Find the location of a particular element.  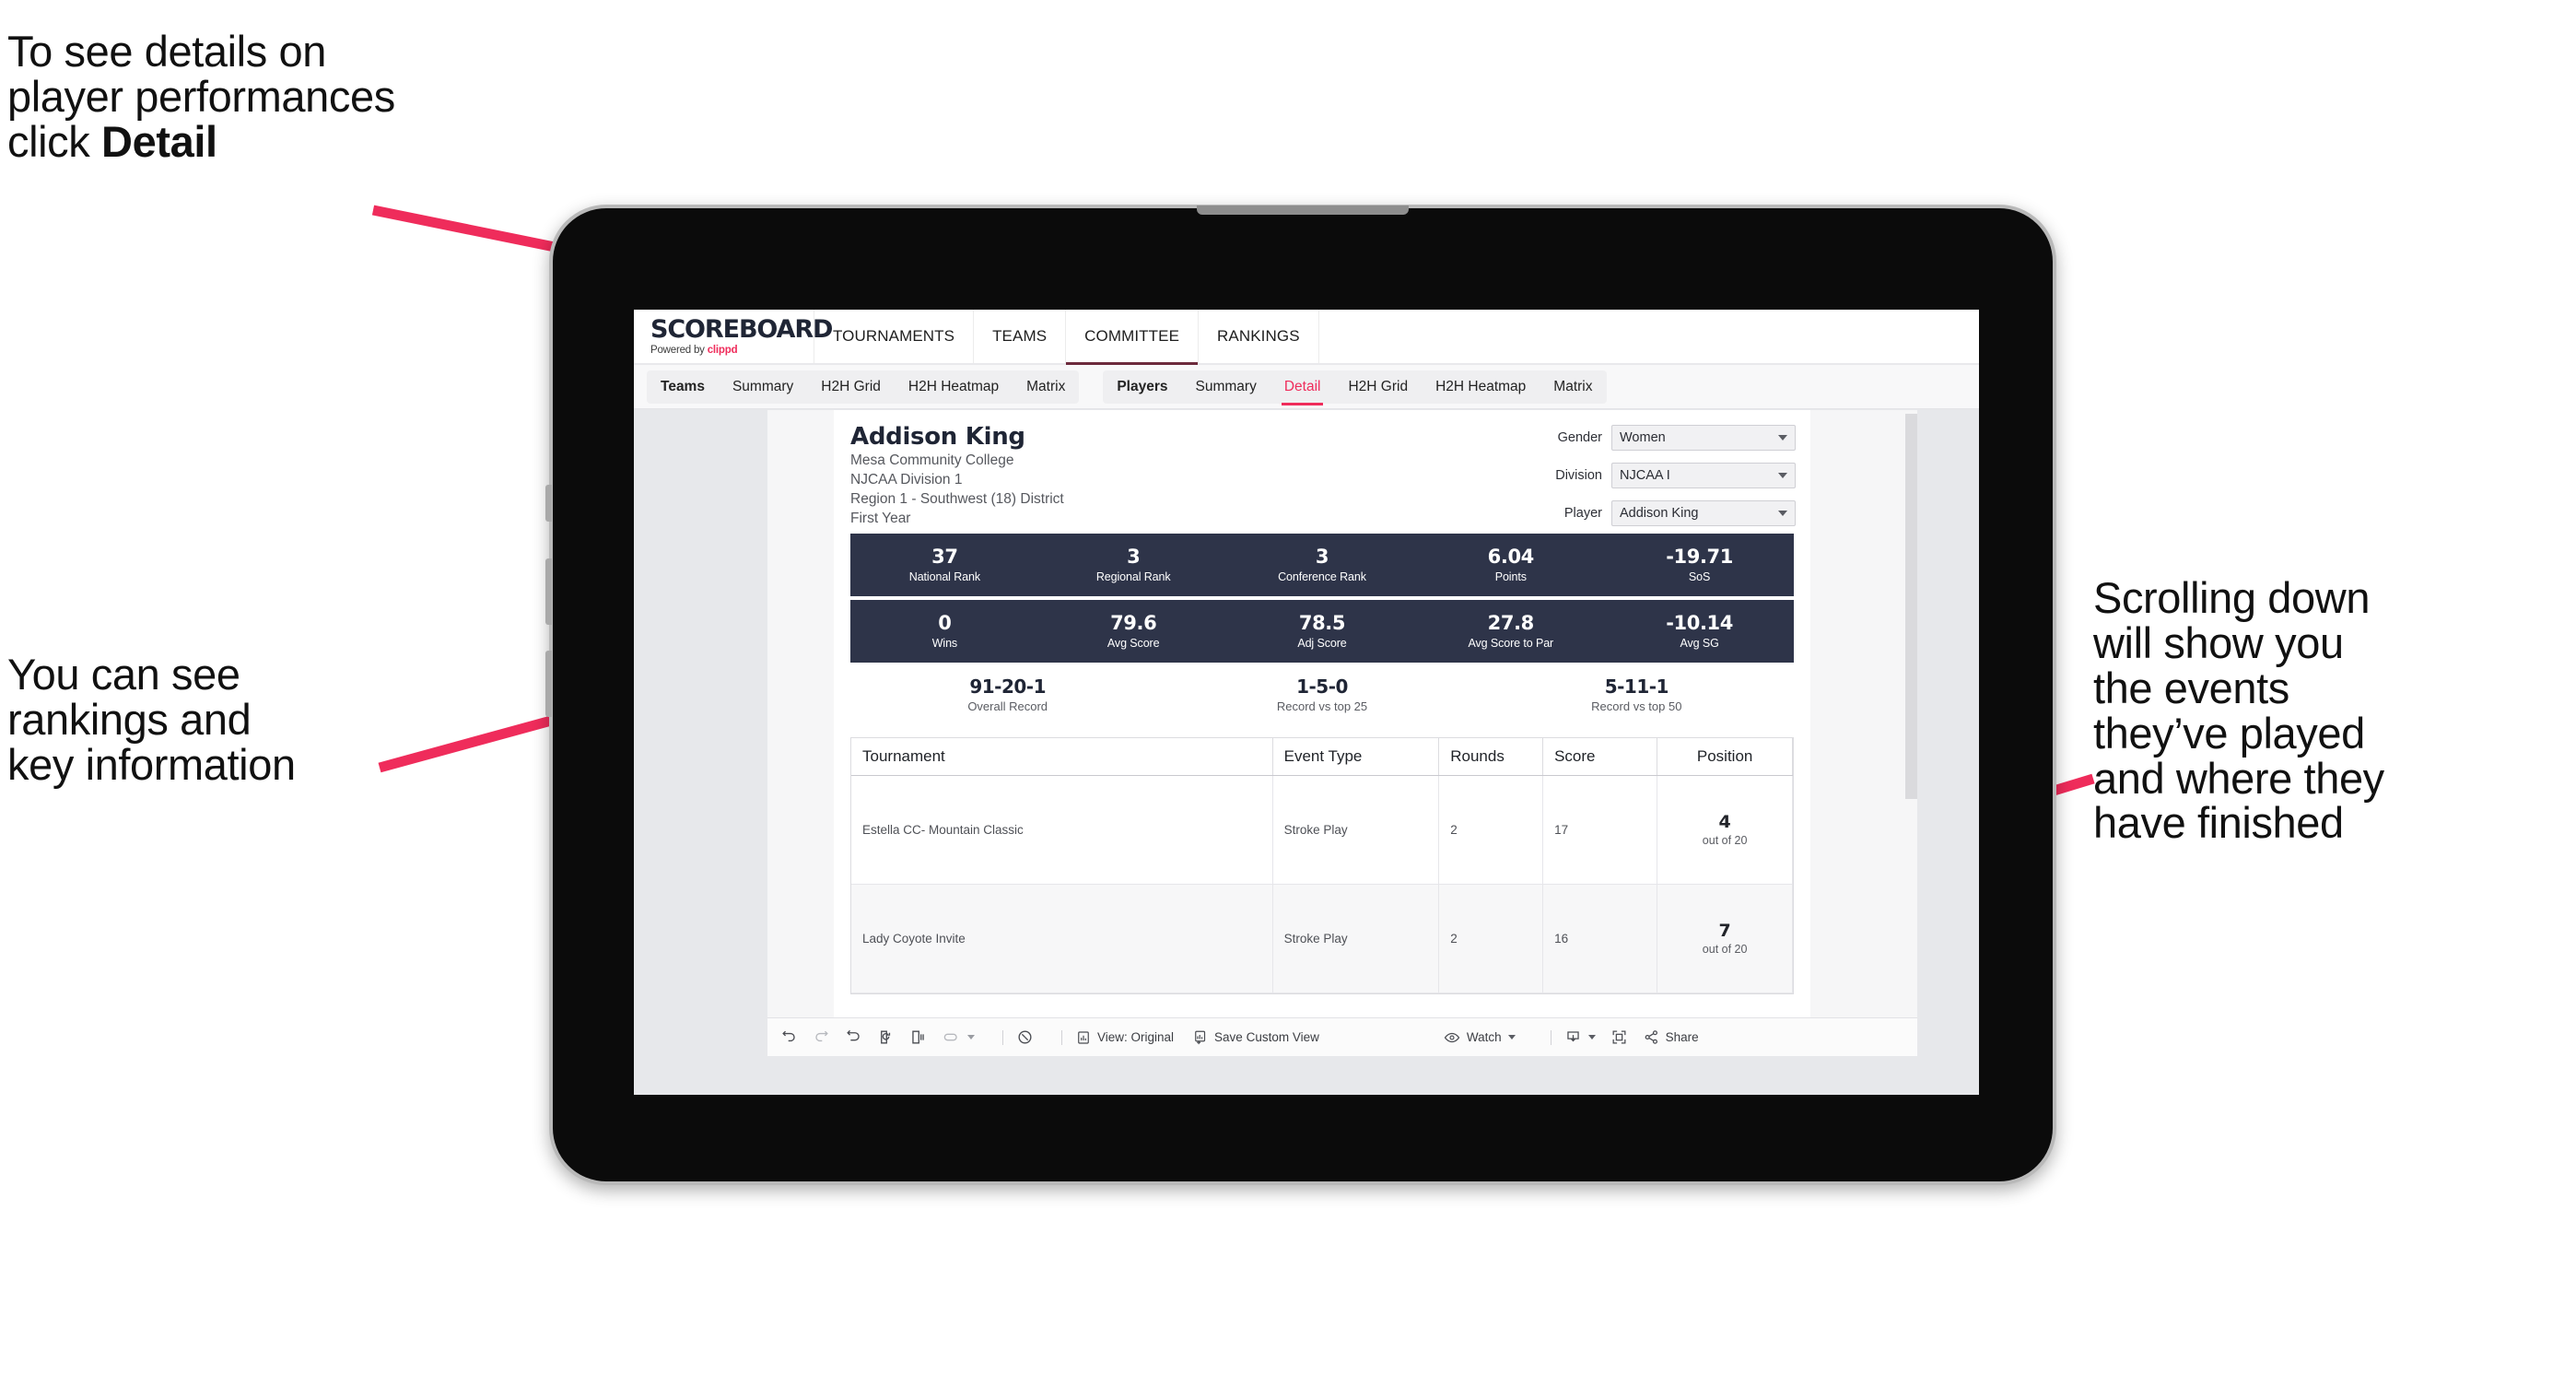

loop-button is located at coordinates (958, 1037).